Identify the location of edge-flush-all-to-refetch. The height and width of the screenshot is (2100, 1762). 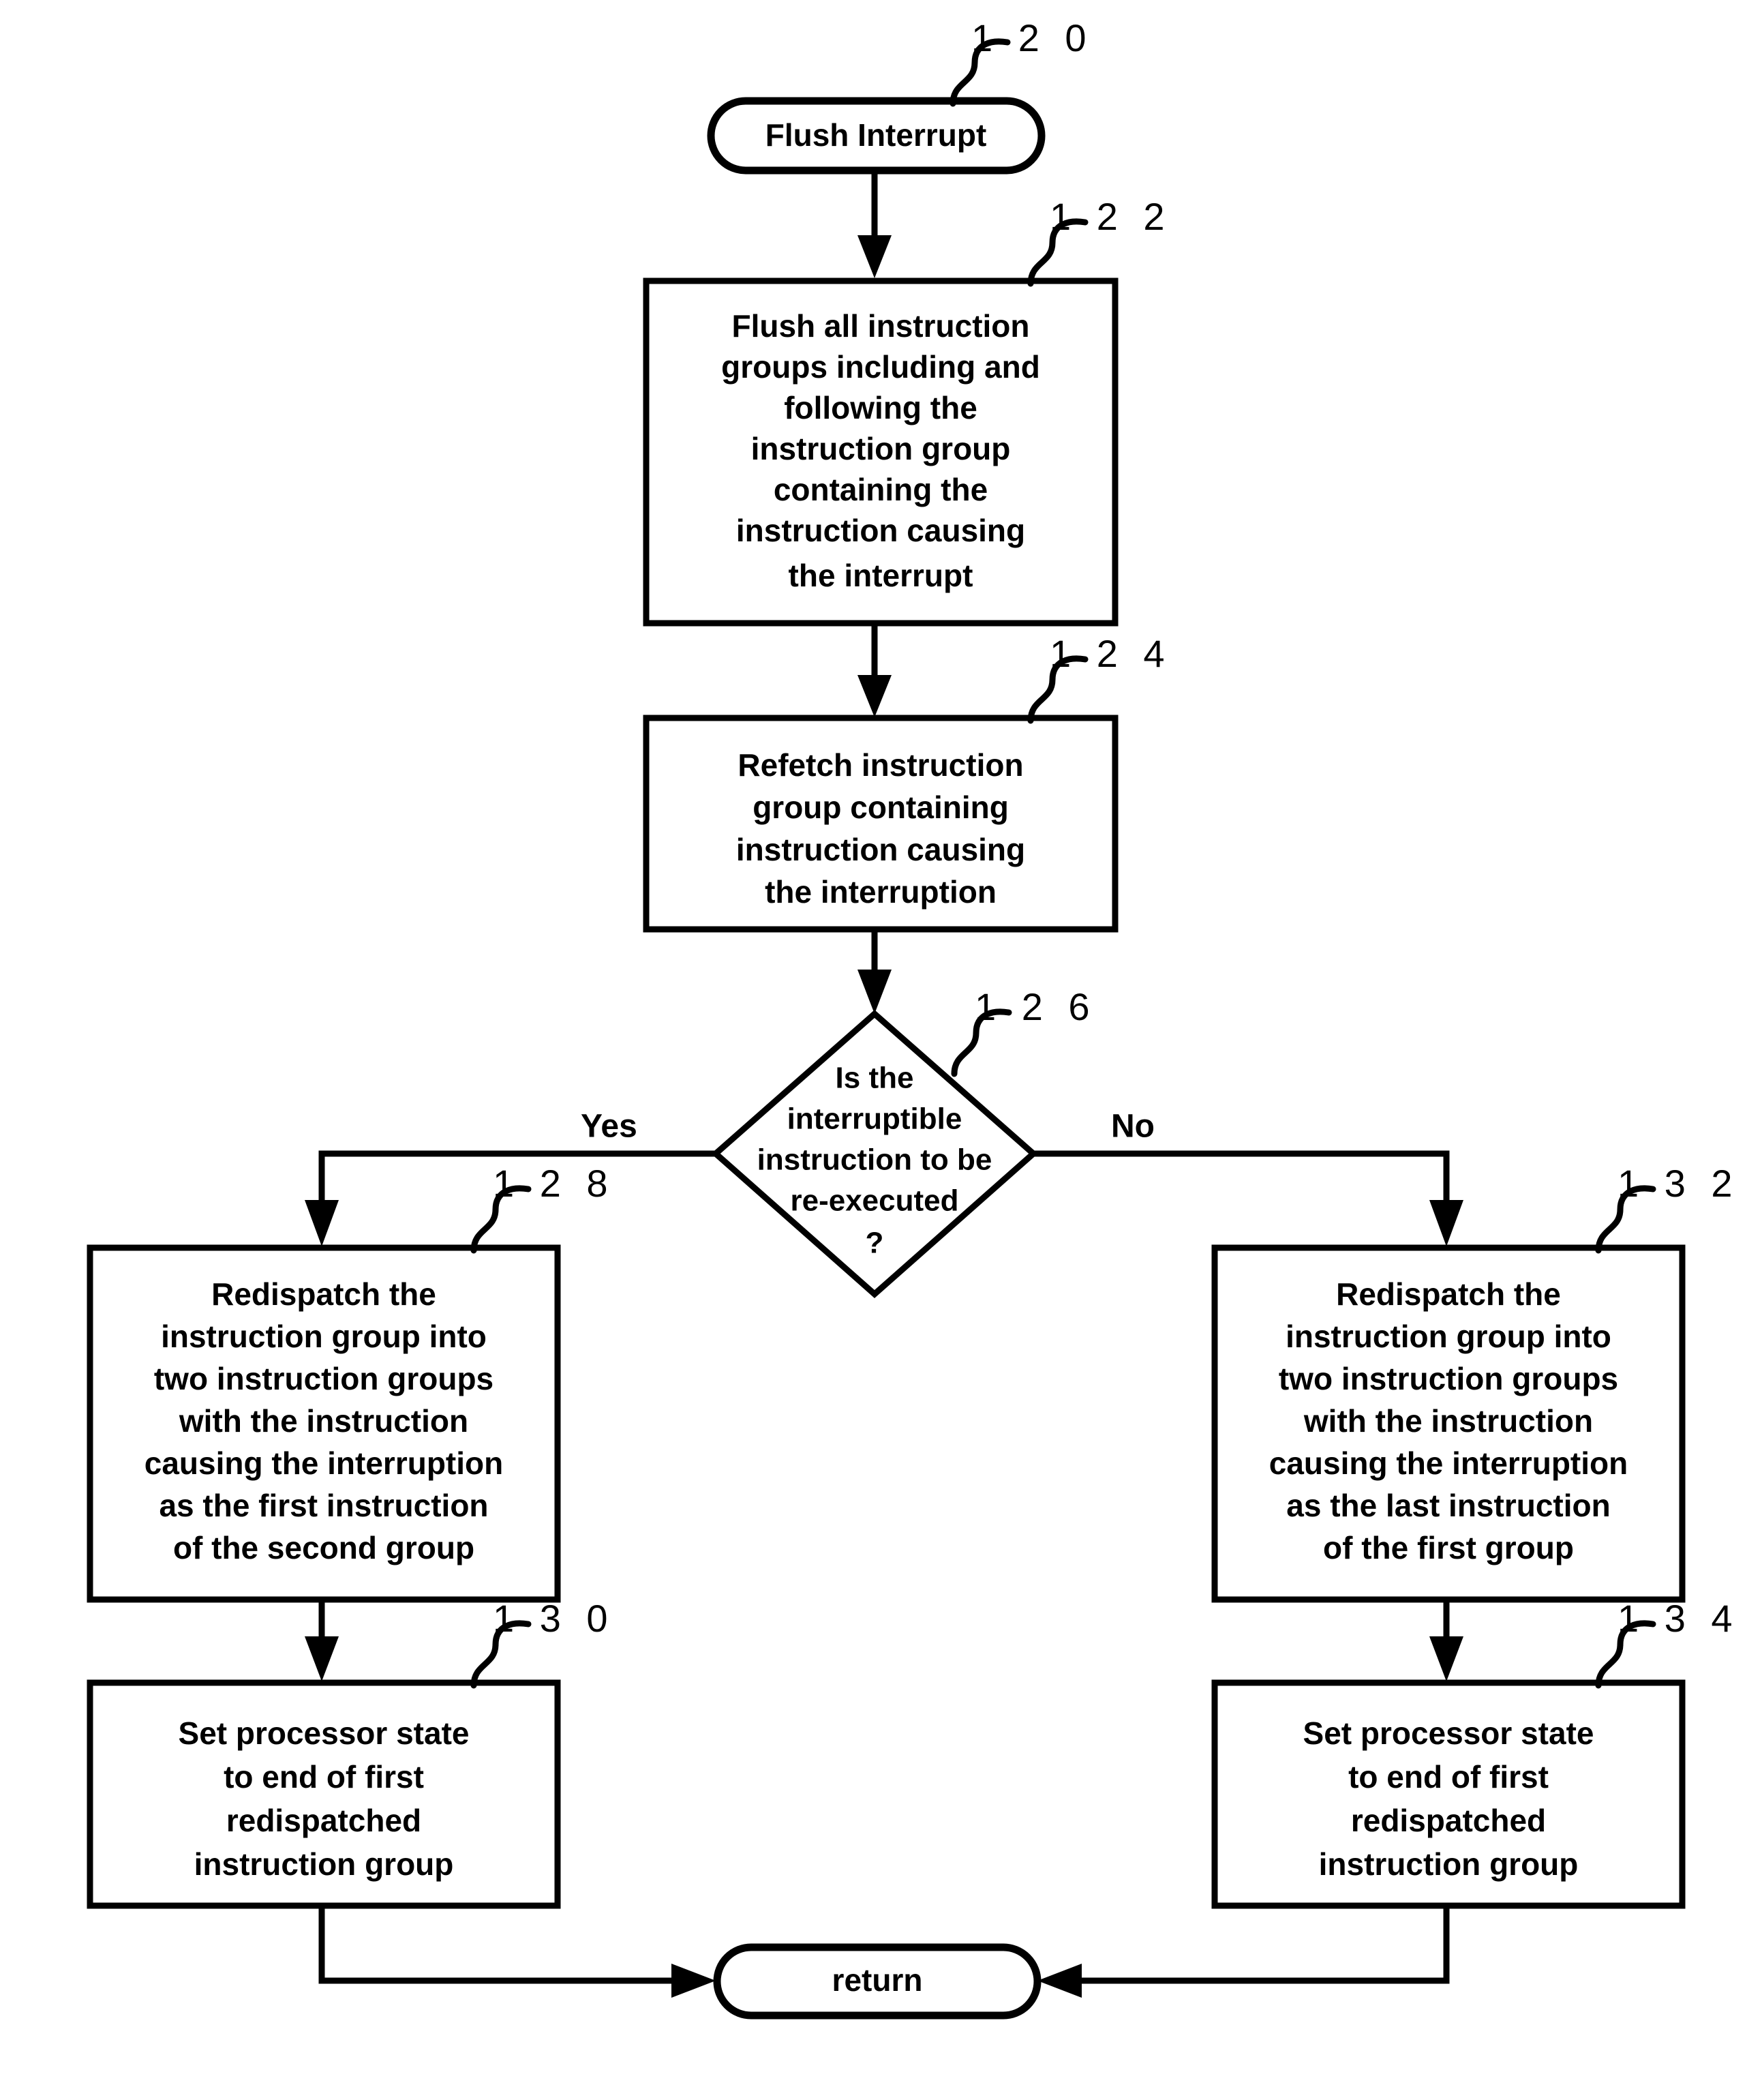
(875, 670).